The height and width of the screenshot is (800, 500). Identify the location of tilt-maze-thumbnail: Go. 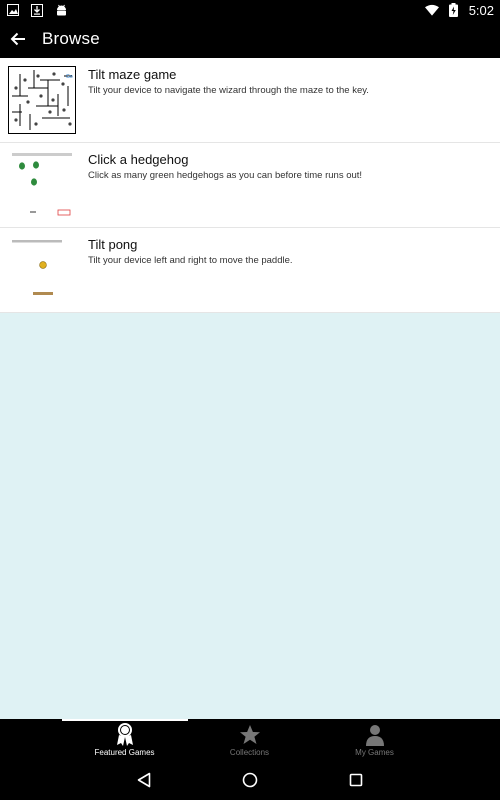
(42, 100).